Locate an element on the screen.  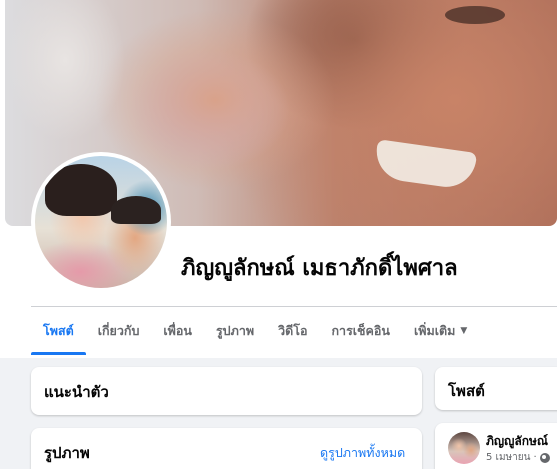
profile-picture is located at coordinates (101, 222).